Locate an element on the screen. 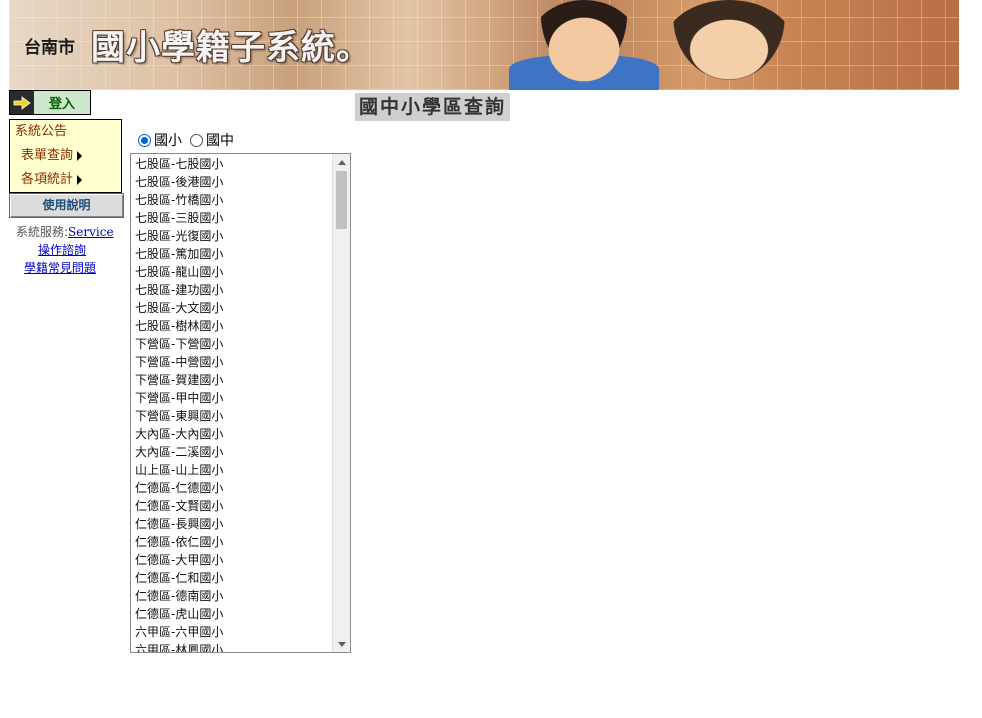  list-item: 七股區-大文國小 is located at coordinates (232, 308).